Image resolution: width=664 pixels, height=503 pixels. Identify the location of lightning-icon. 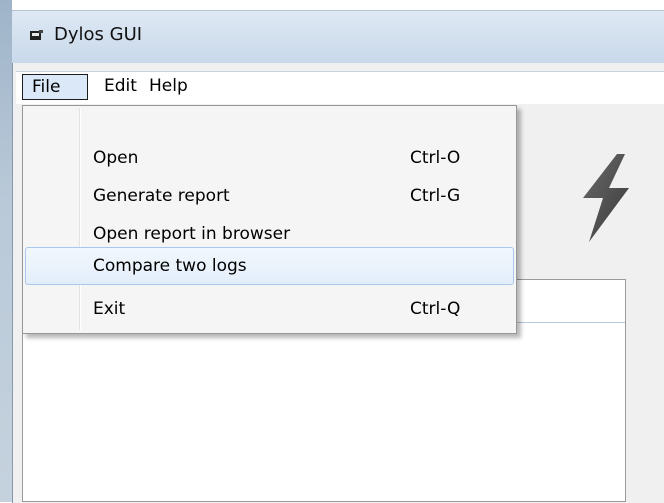
(606, 198).